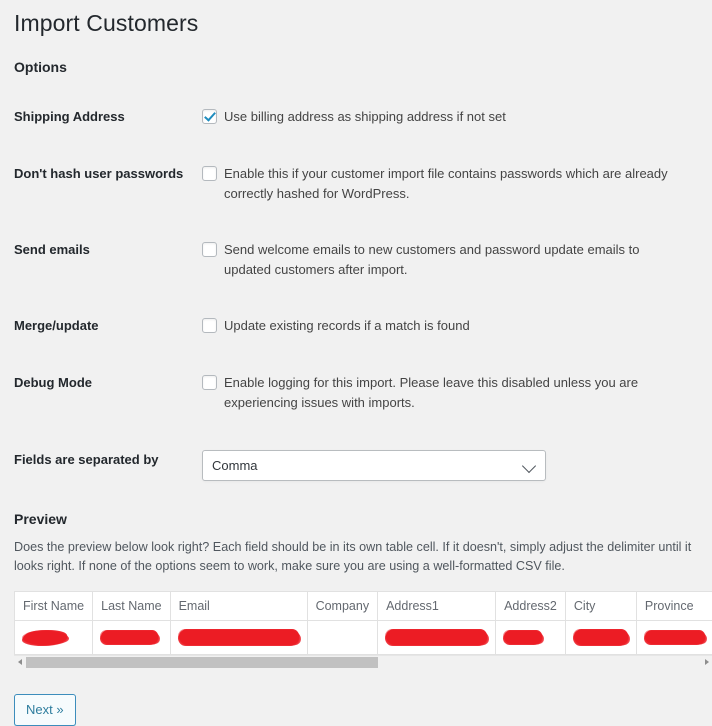  What do you see at coordinates (209, 116) in the screenshot?
I see `checkbox-icon-checked` at bounding box center [209, 116].